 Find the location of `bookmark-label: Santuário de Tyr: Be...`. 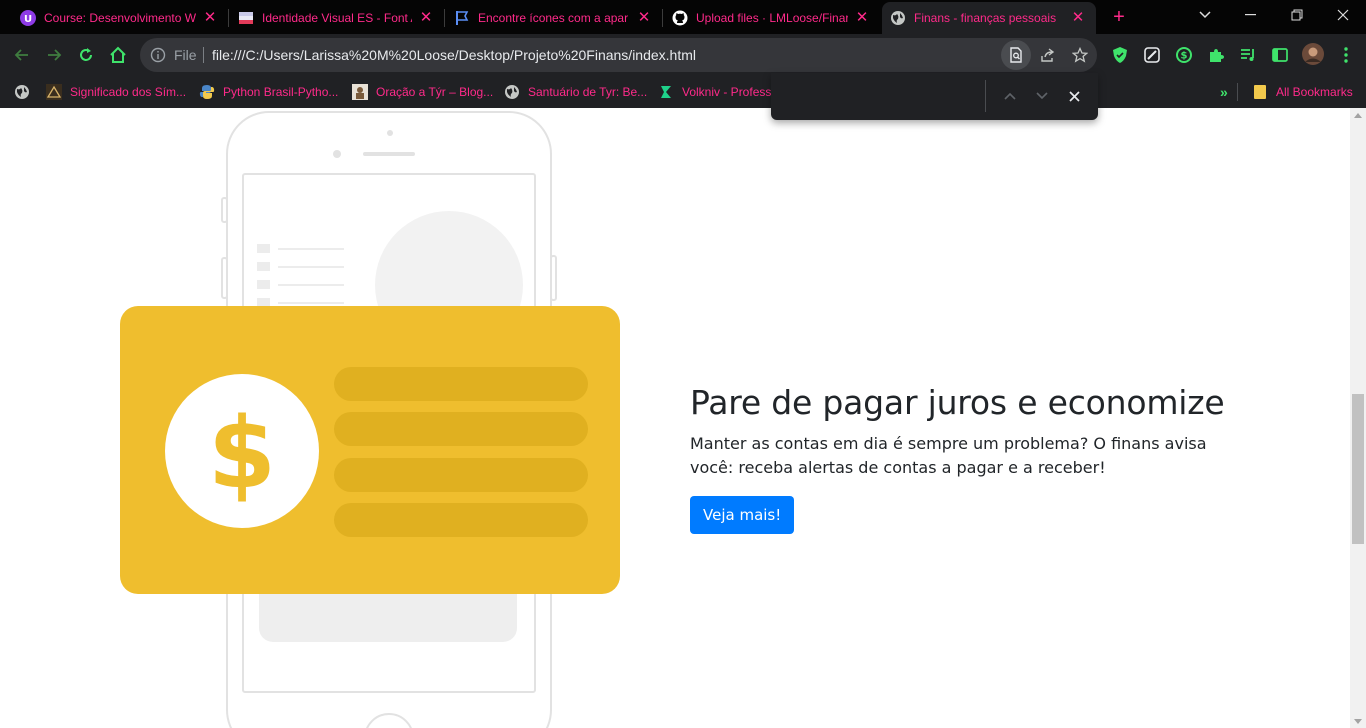

bookmark-label: Santuário de Tyr: Be... is located at coordinates (588, 92).